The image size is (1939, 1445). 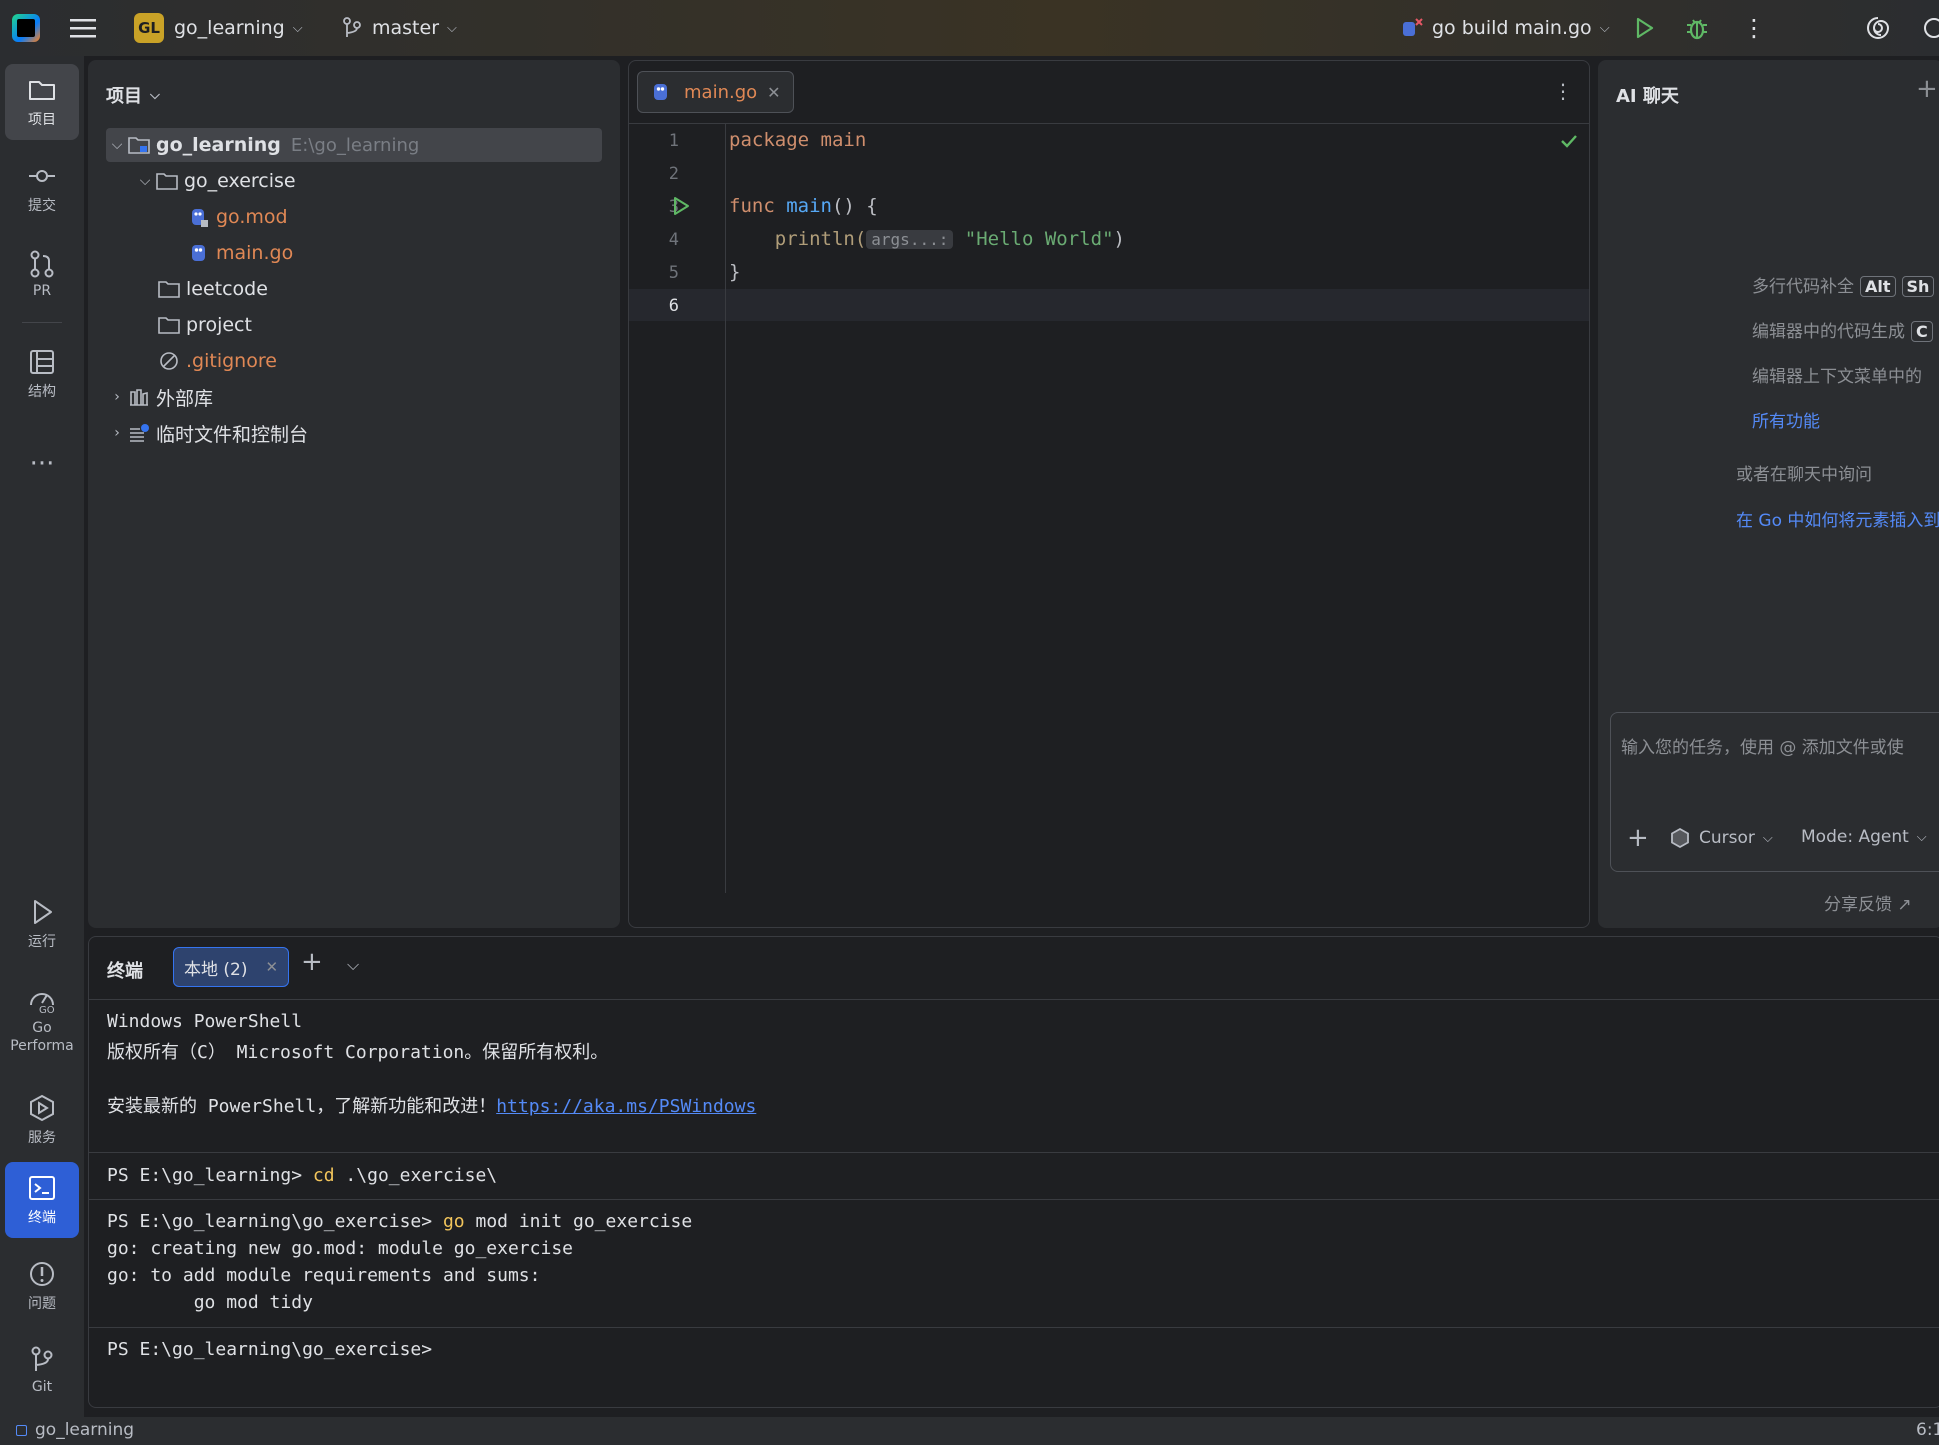 I want to click on toolwindow-pull-requests: PR, so click(x=42, y=274).